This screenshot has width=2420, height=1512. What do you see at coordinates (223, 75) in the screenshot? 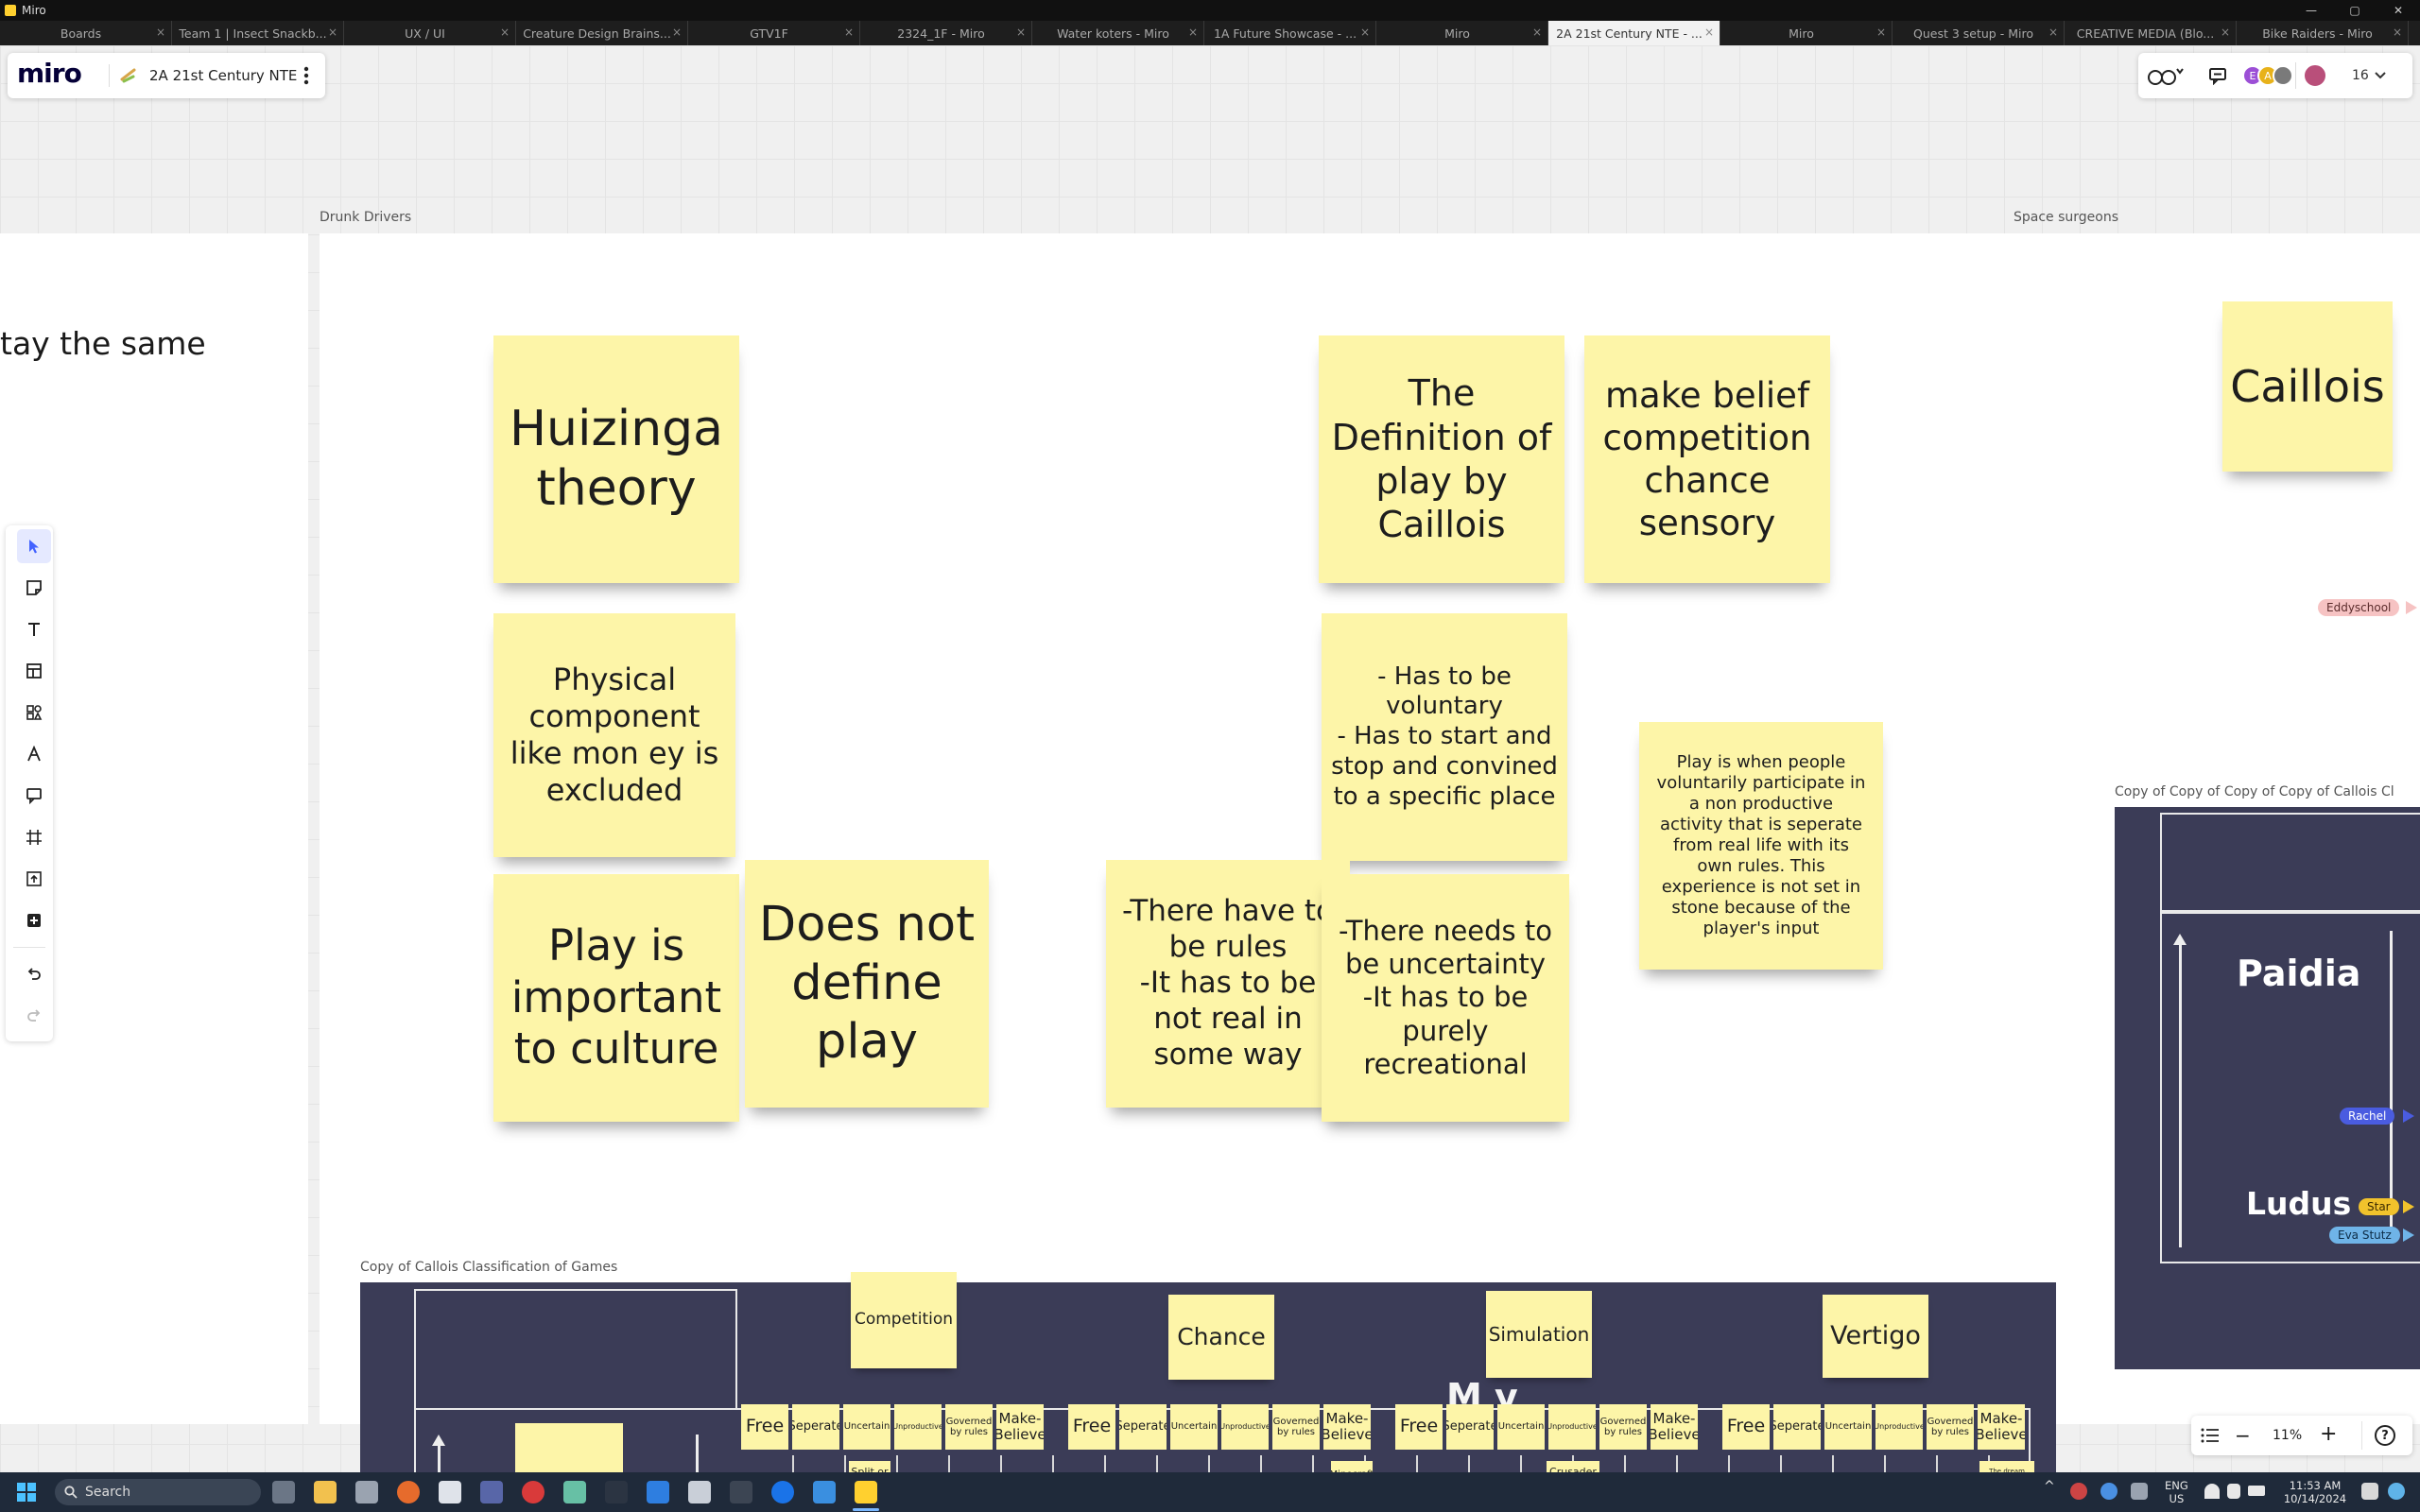
I see `board-name: 2A 21st Century NTE` at bounding box center [223, 75].